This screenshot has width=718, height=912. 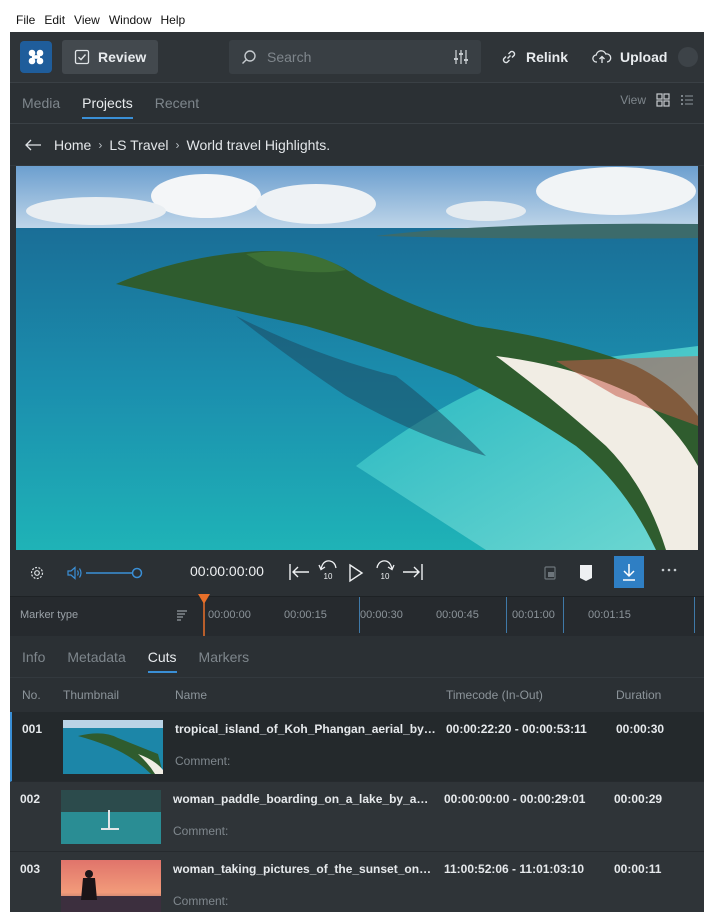 I want to click on column-timecode: Timecode (In-Out), so click(x=494, y=695).